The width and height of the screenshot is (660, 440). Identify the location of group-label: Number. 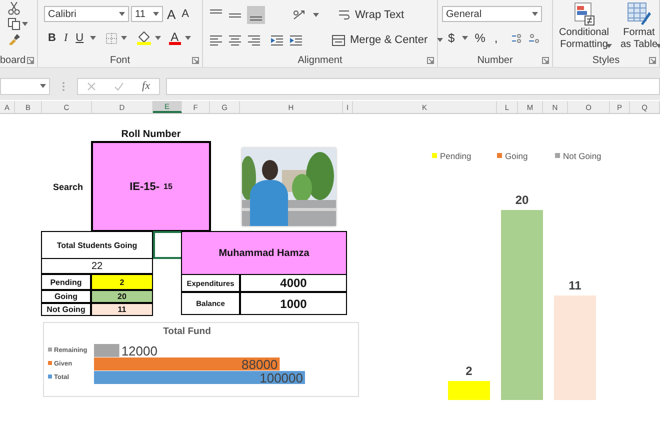
(495, 60).